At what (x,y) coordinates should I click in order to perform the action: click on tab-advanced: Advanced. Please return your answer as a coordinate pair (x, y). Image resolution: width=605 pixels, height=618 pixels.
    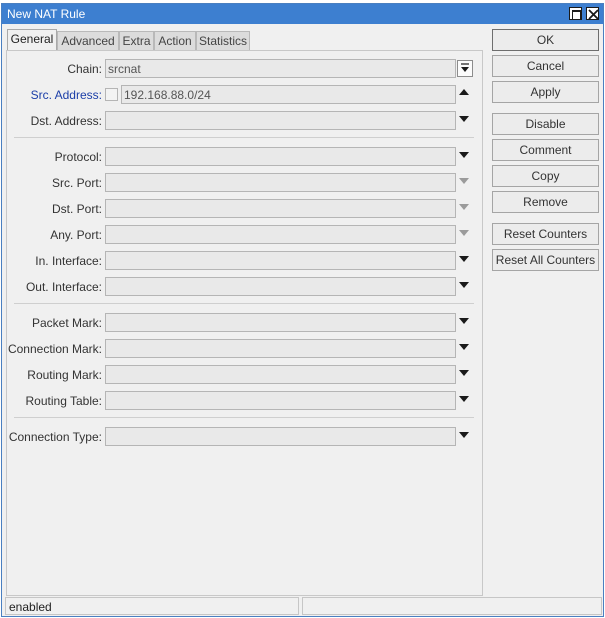
    Looking at the image, I should click on (88, 40).